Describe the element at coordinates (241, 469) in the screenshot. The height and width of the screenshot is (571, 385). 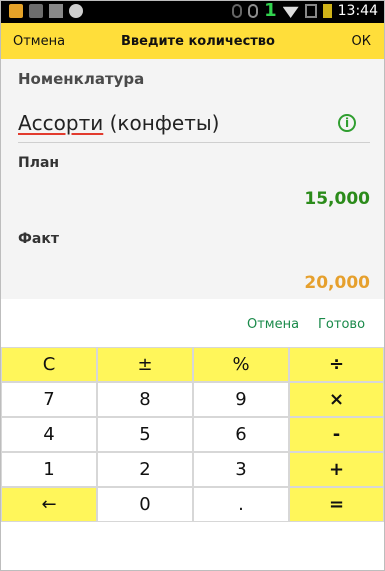
I see `key-3: 3` at that location.